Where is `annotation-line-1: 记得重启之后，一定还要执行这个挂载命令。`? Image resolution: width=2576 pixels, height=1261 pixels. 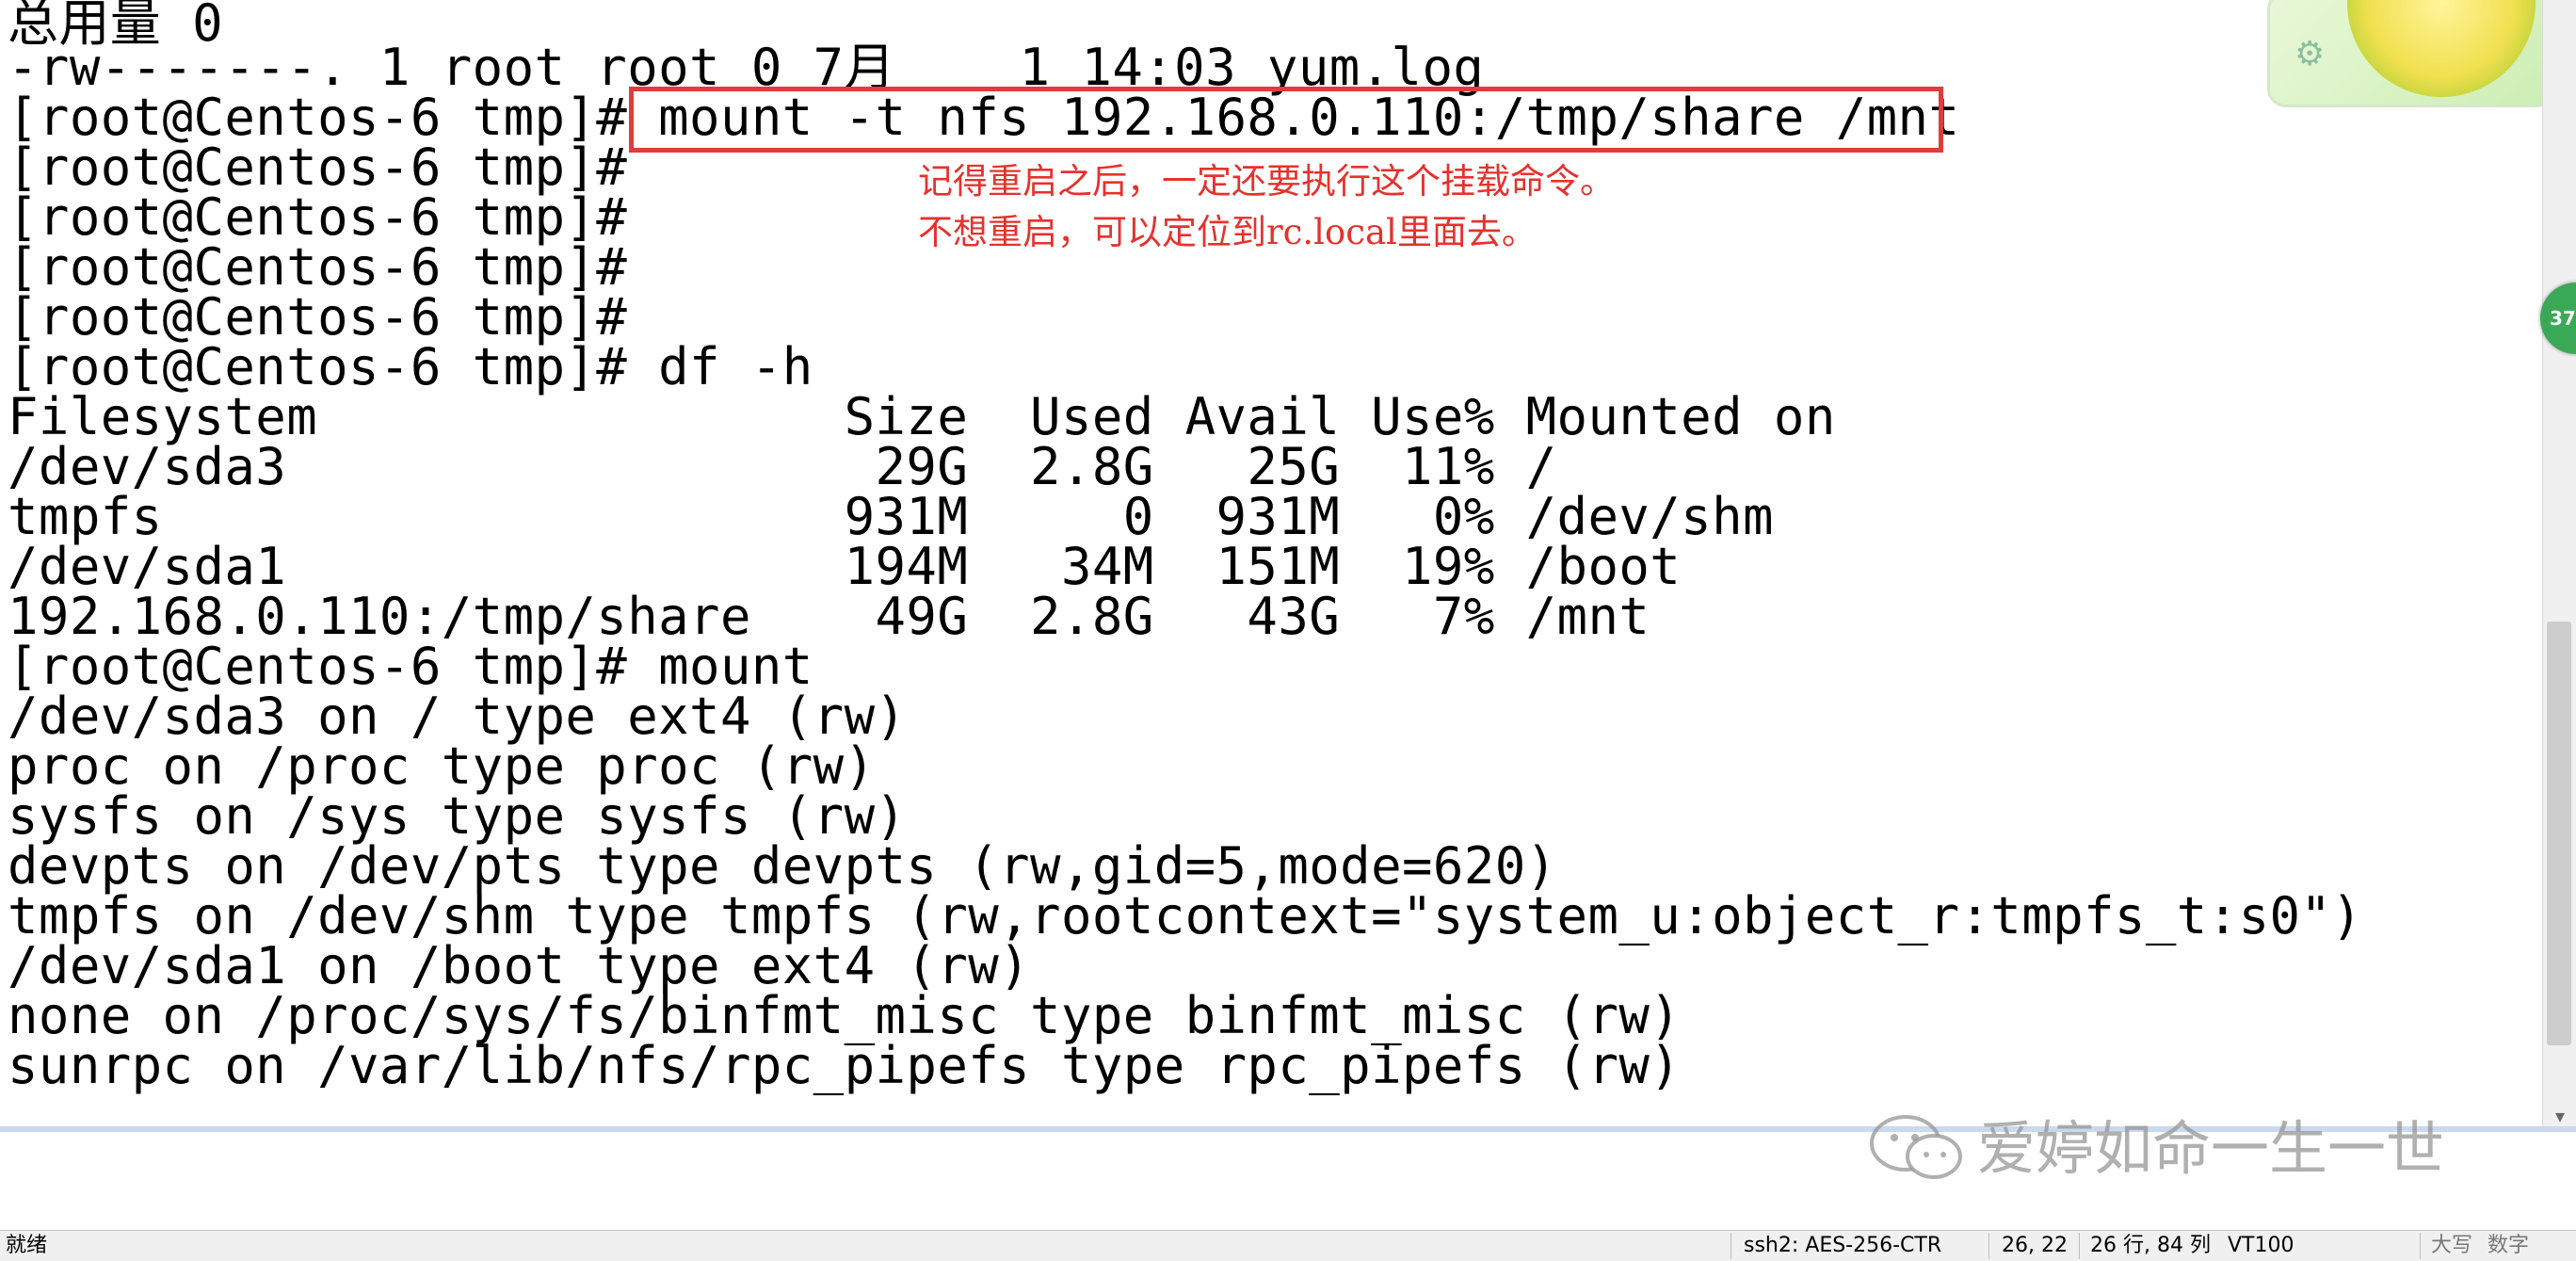
annotation-line-1: 记得重启之后，一定还要执行这个挂载命令。 is located at coordinates (1266, 181).